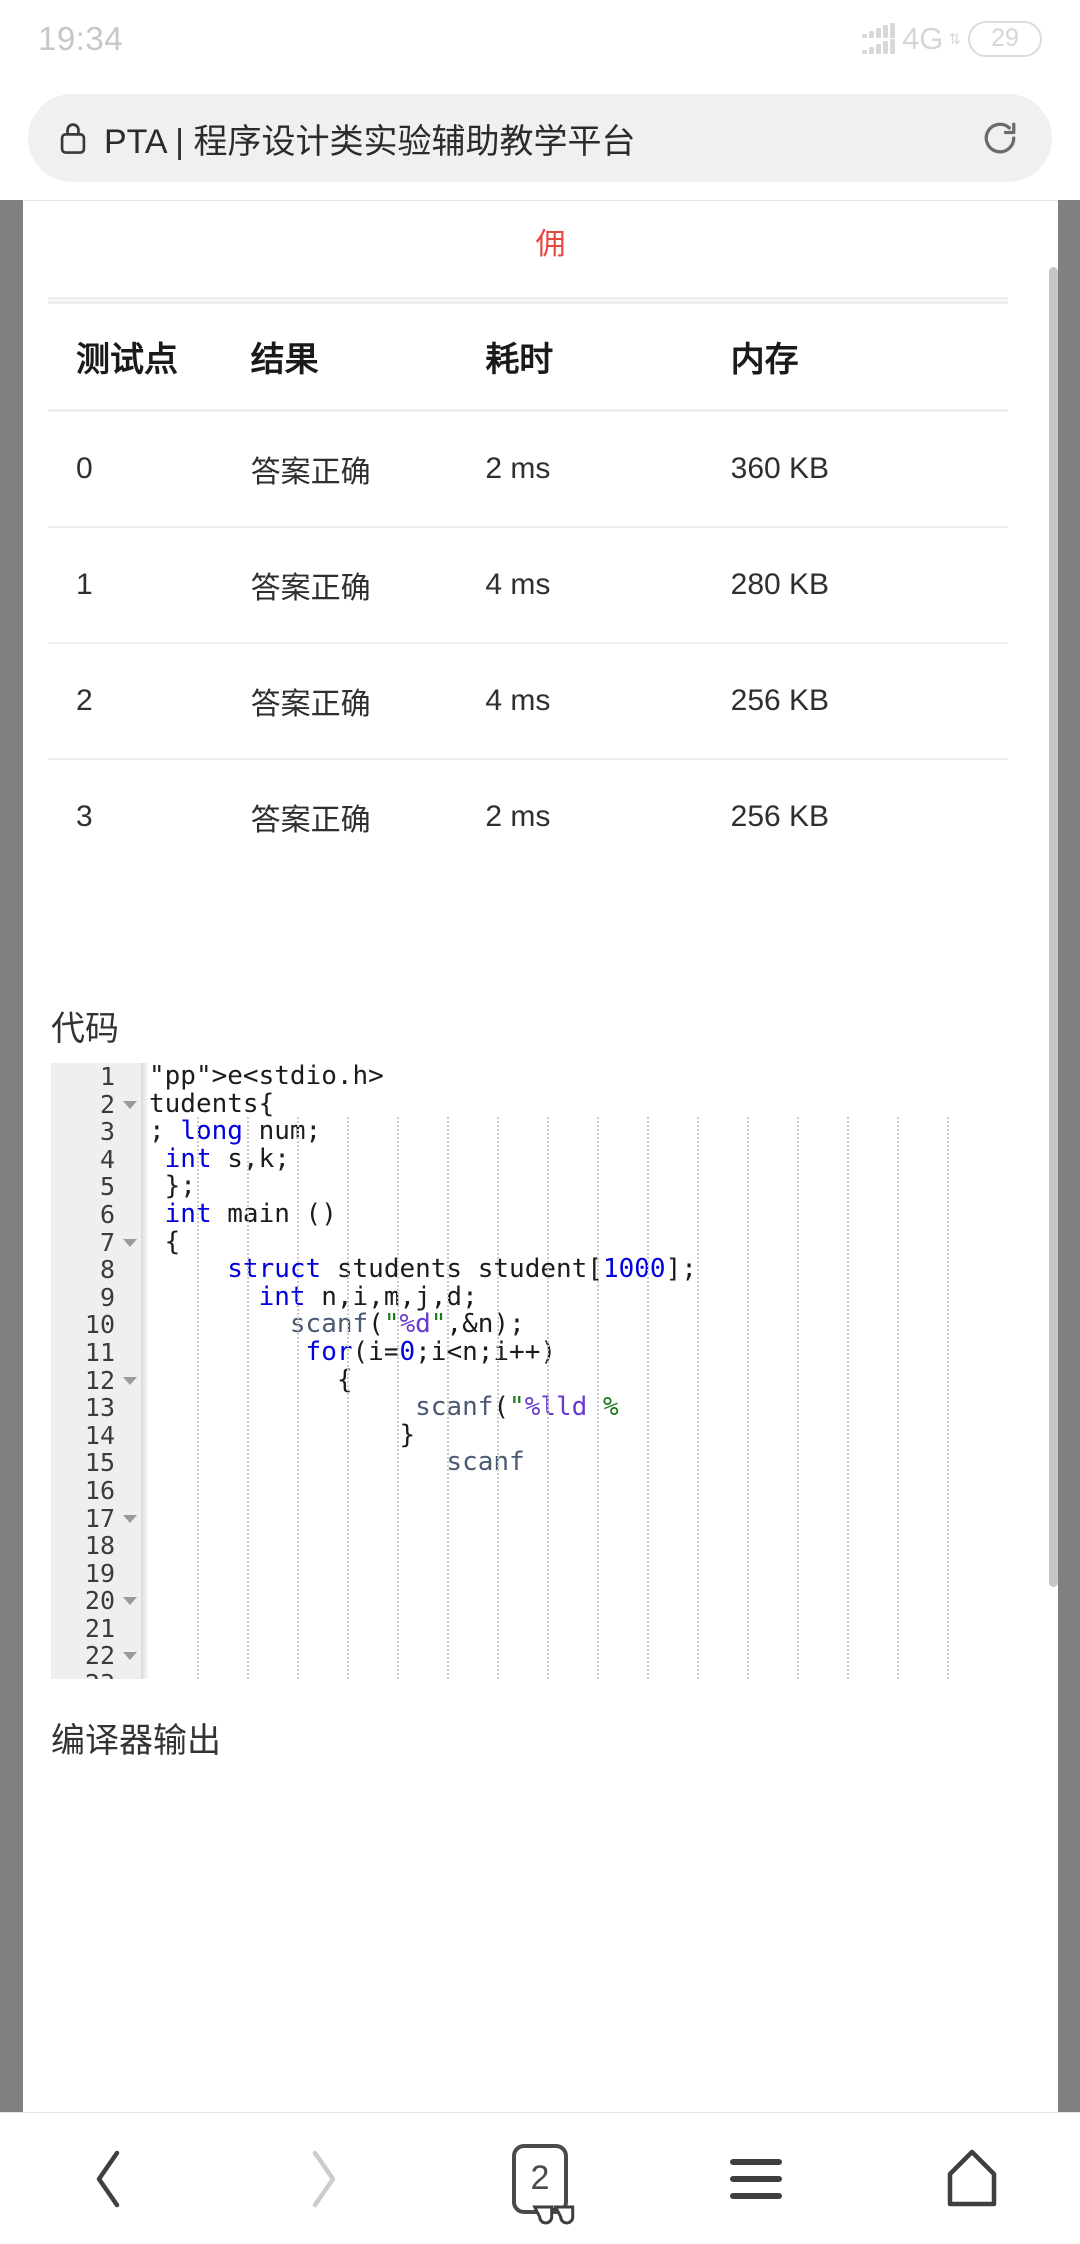  I want to click on code-line: ; long num;, so click(235, 1131).